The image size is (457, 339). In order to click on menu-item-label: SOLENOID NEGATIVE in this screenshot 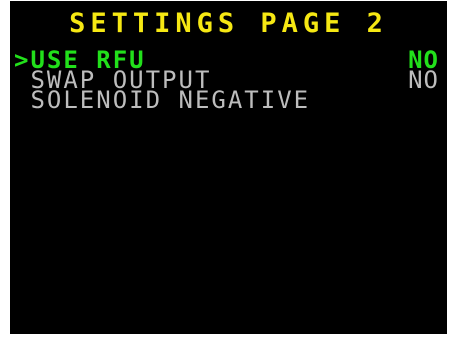, I will do `click(170, 100)`.